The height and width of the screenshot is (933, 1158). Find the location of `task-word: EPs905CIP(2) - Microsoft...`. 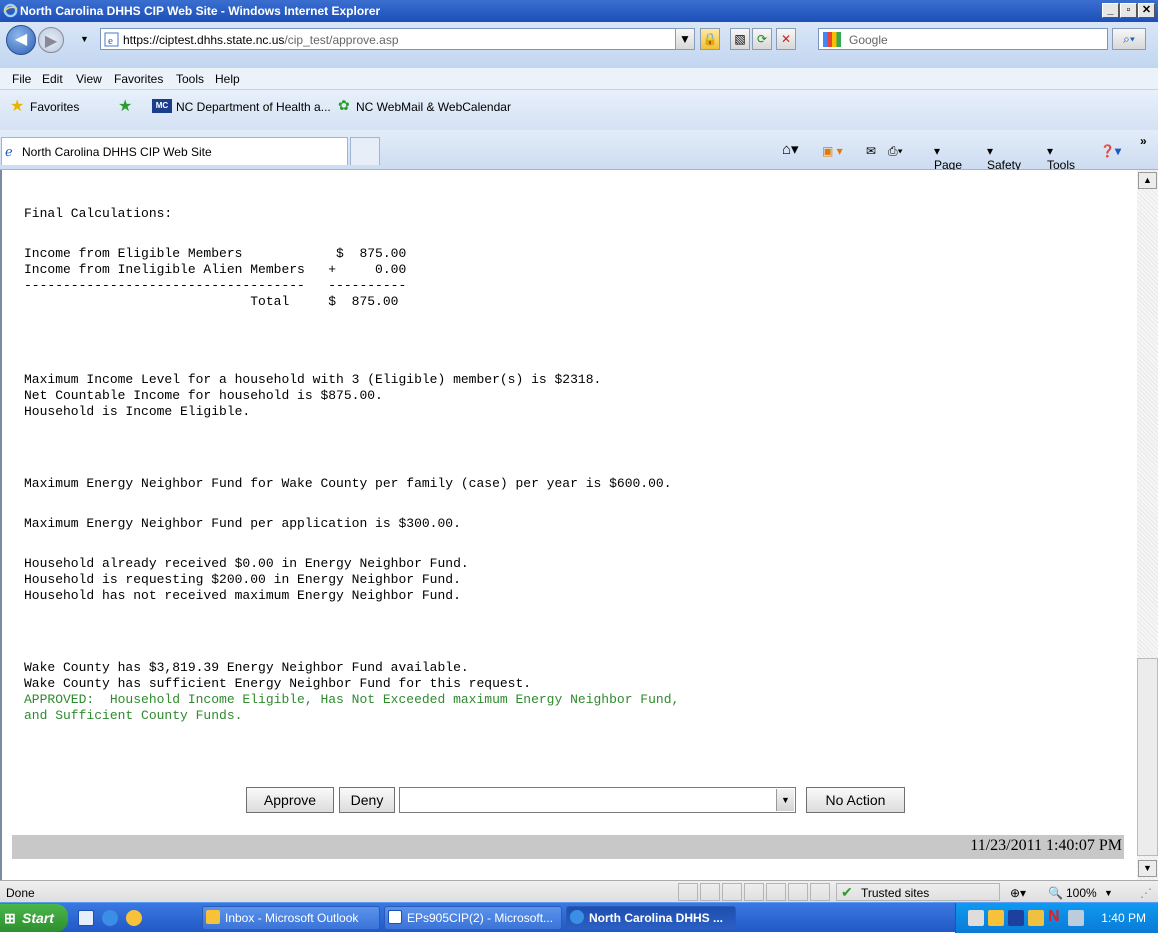

task-word: EPs905CIP(2) - Microsoft... is located at coordinates (473, 918).